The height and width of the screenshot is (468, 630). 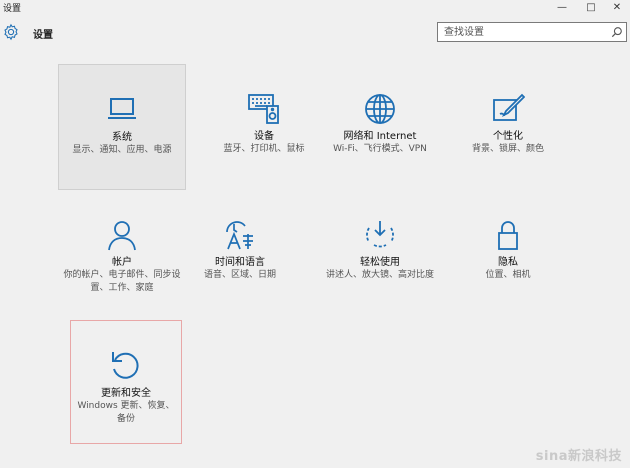 I want to click on ease-of-access-icon, so click(x=380, y=234).